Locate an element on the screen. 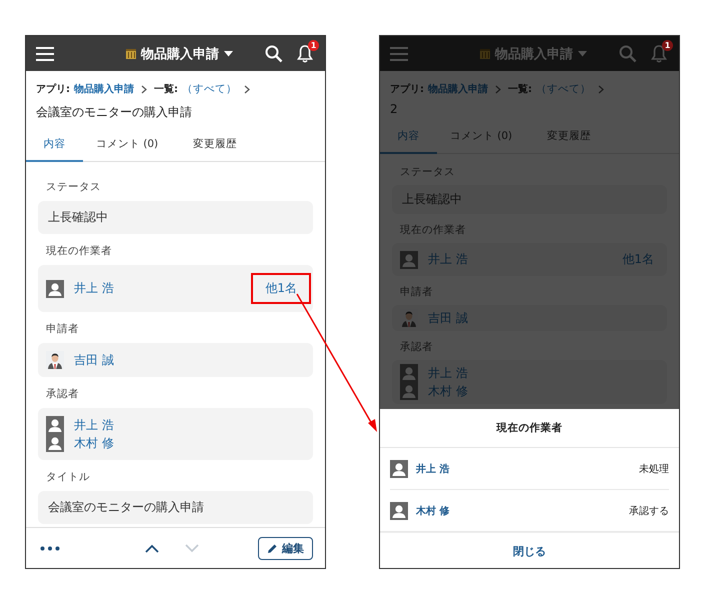 Image resolution: width=706 pixels, height=604 pixels. user-name: 吉田 誠 is located at coordinates (94, 360).